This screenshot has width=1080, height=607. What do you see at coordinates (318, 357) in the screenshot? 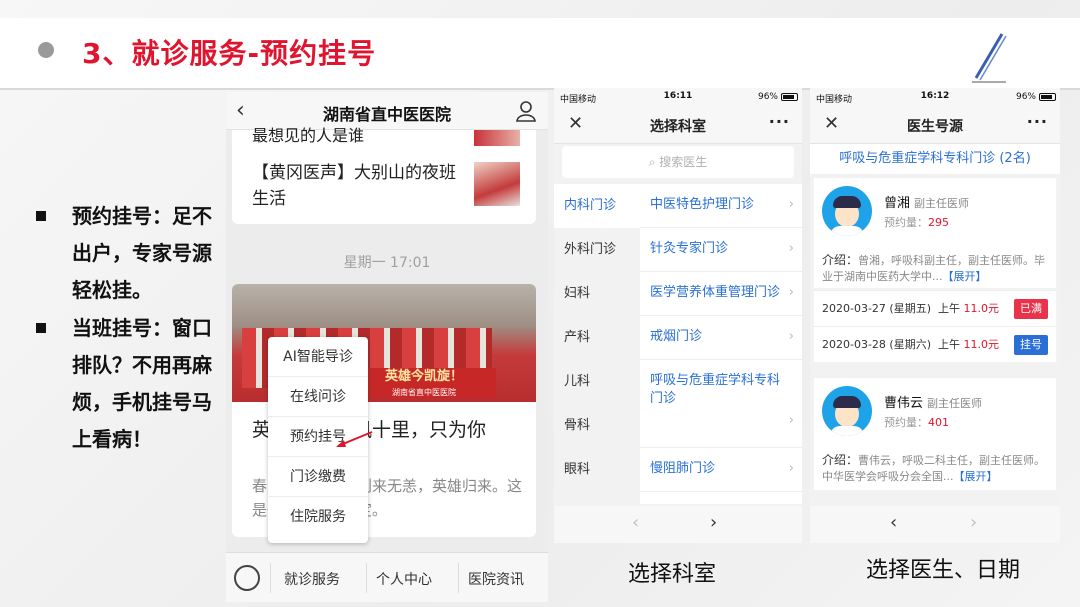
I see `menu-item-ai-triage: AI智能导诊` at bounding box center [318, 357].